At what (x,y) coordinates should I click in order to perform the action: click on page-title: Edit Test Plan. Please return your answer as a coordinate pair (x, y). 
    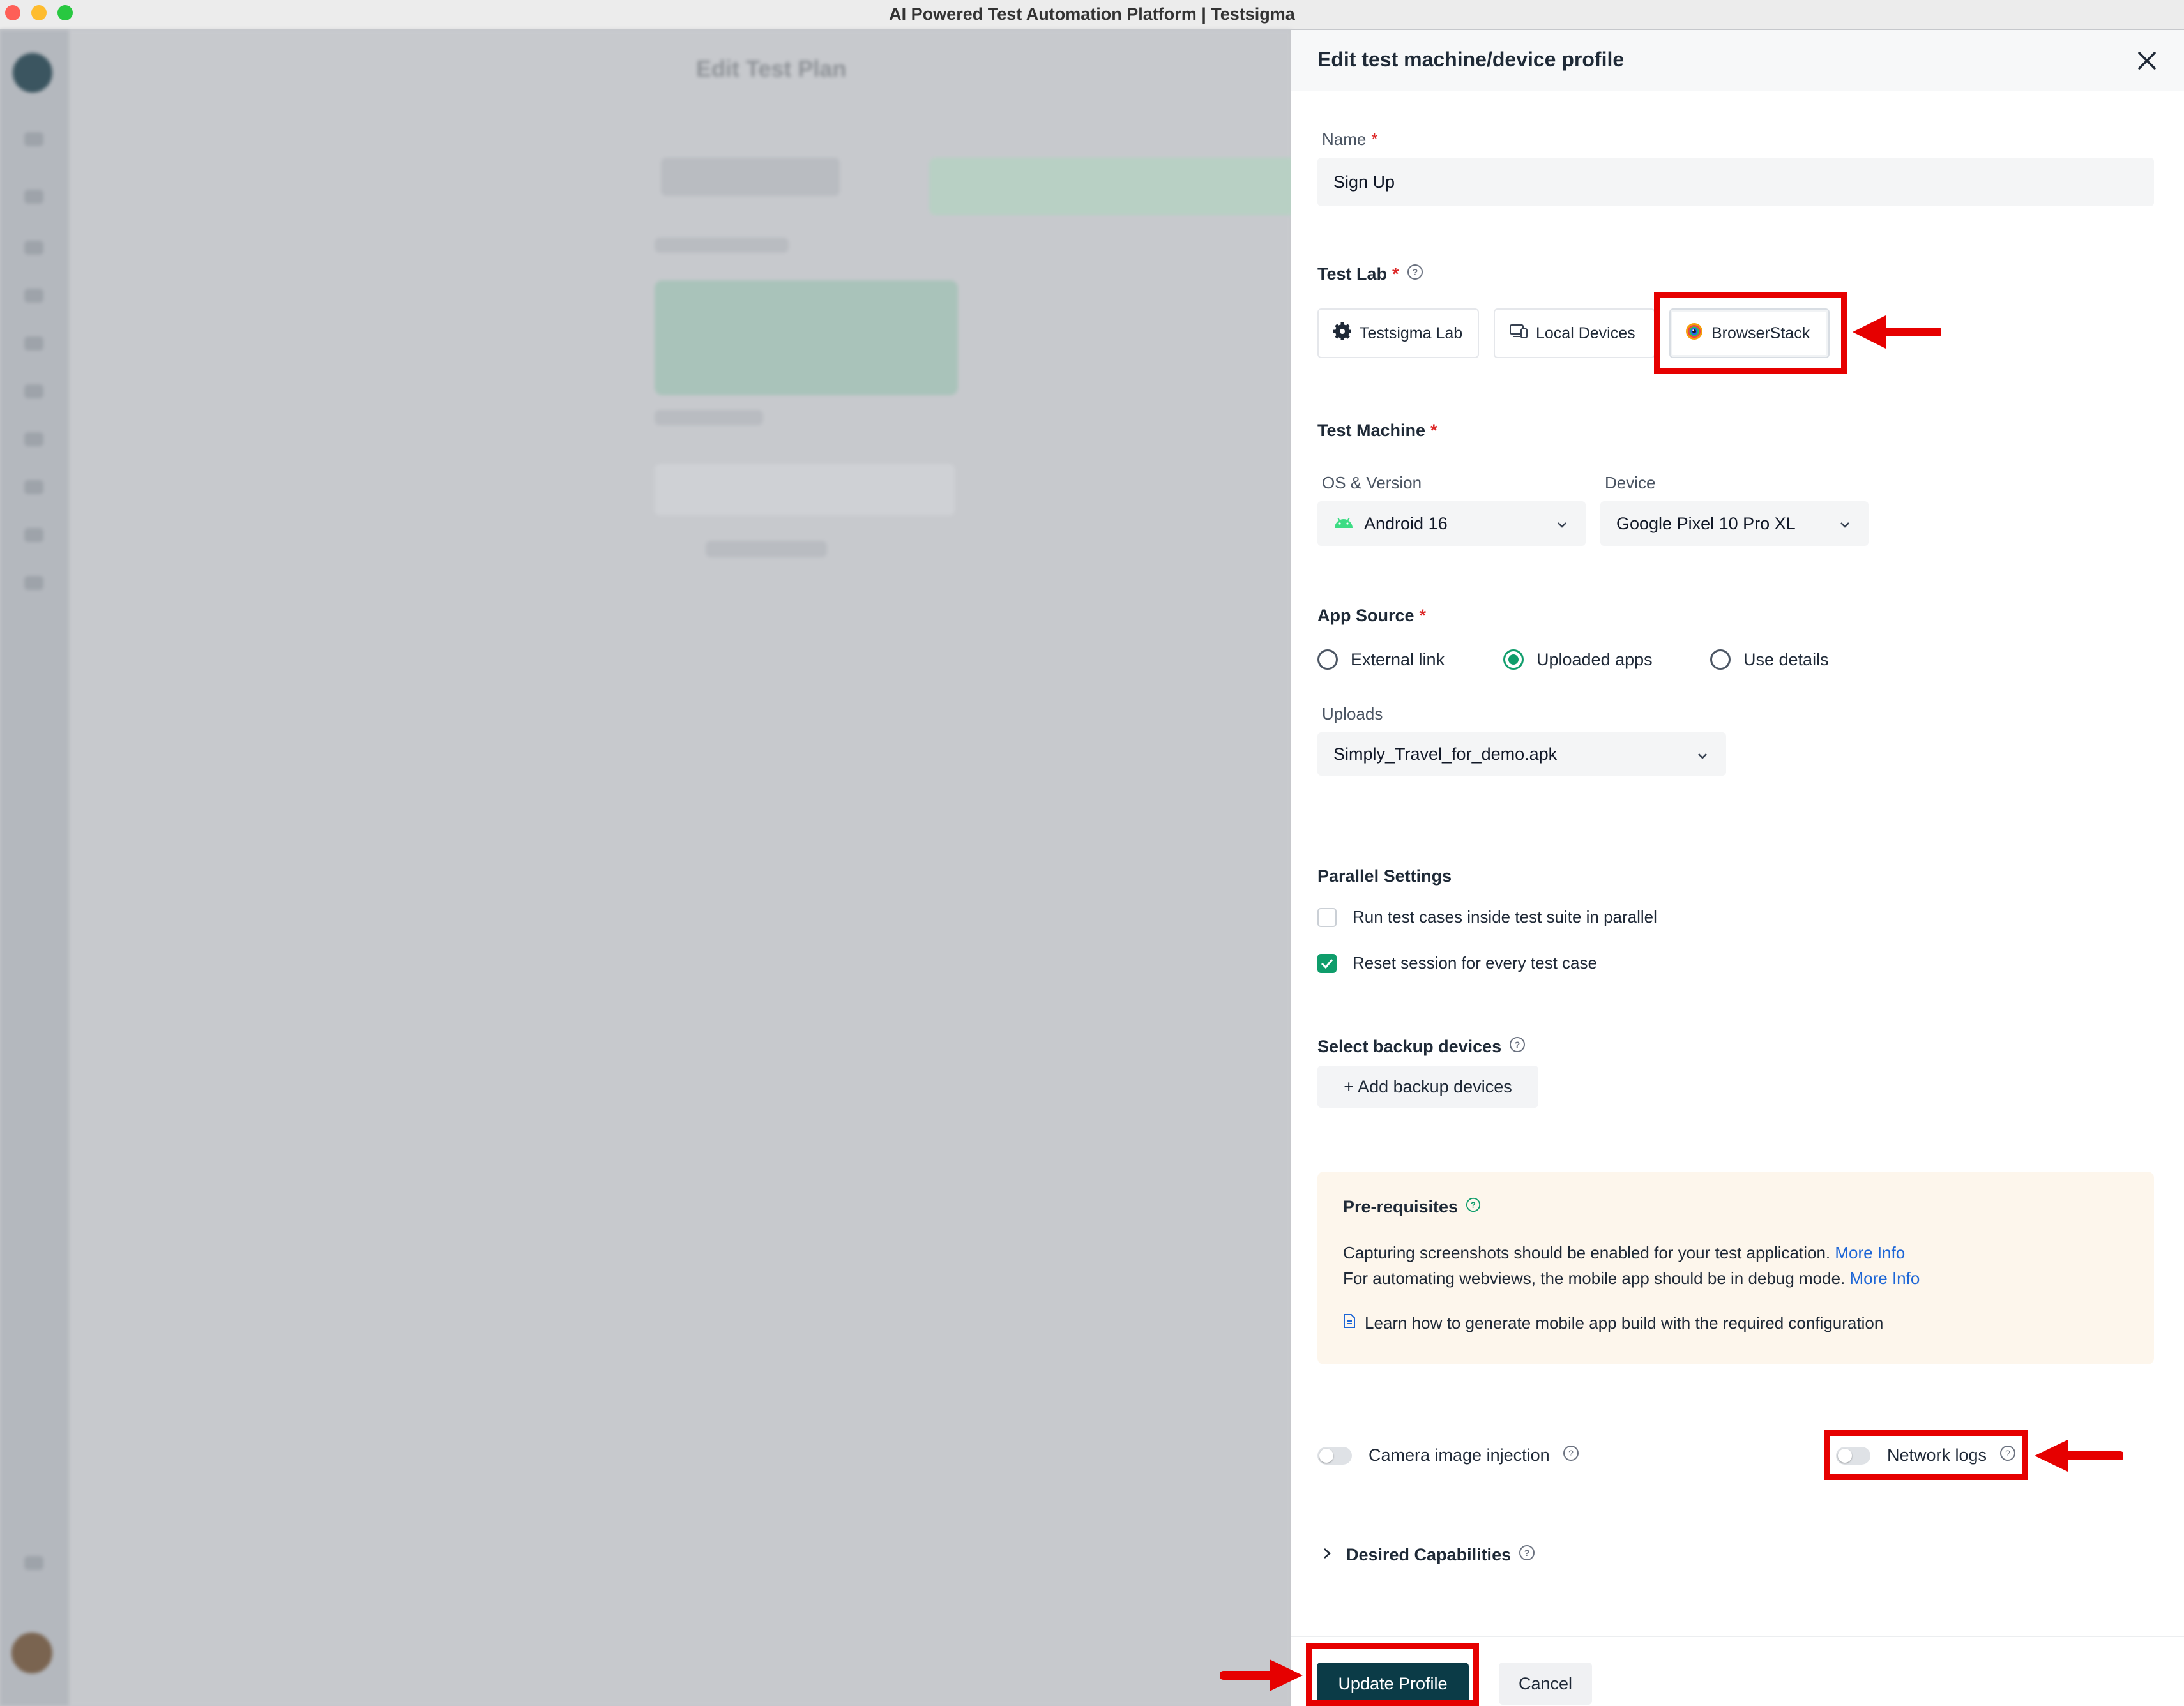
    Looking at the image, I should click on (771, 69).